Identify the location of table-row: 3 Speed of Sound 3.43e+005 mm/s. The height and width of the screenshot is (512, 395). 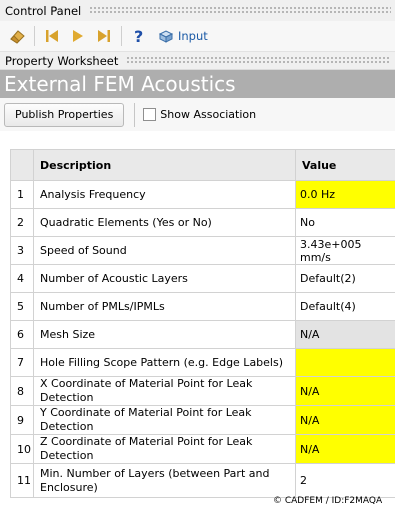
(202, 250).